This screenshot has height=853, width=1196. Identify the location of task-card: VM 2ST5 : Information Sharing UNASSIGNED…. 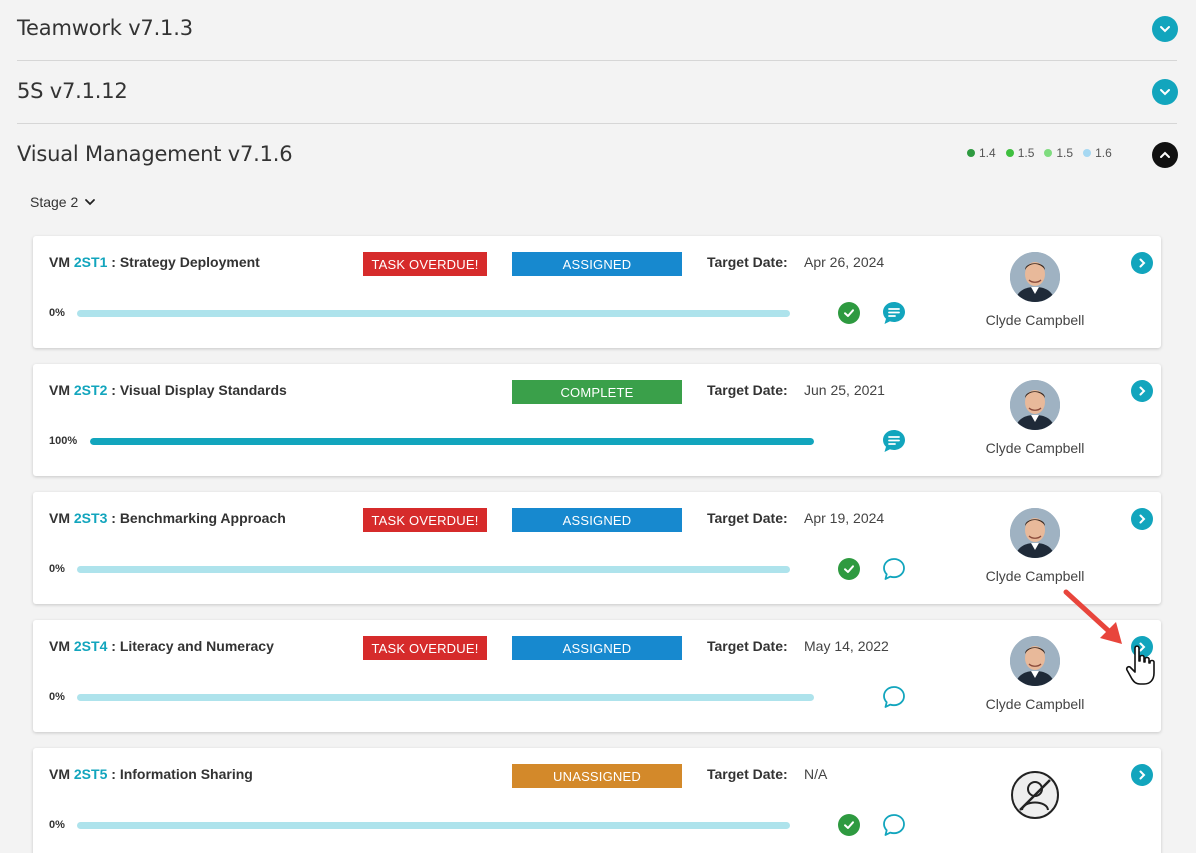
(597, 800).